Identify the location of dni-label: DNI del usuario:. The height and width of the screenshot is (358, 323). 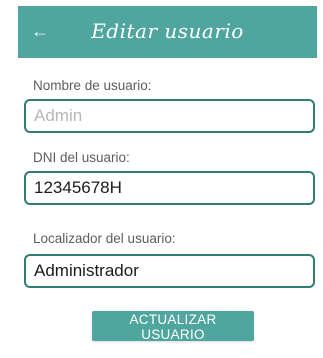
(81, 157).